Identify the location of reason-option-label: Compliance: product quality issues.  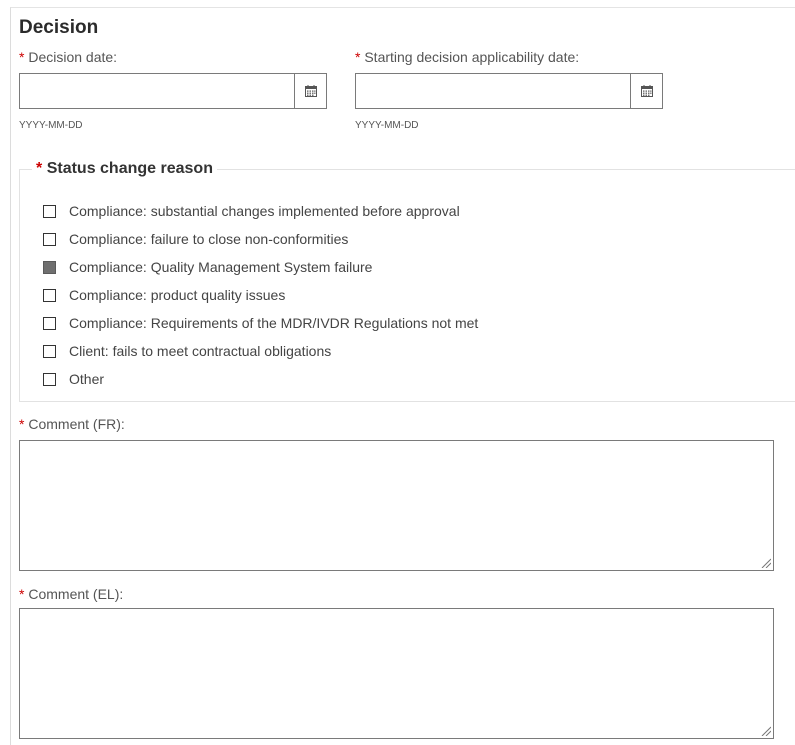
(177, 295).